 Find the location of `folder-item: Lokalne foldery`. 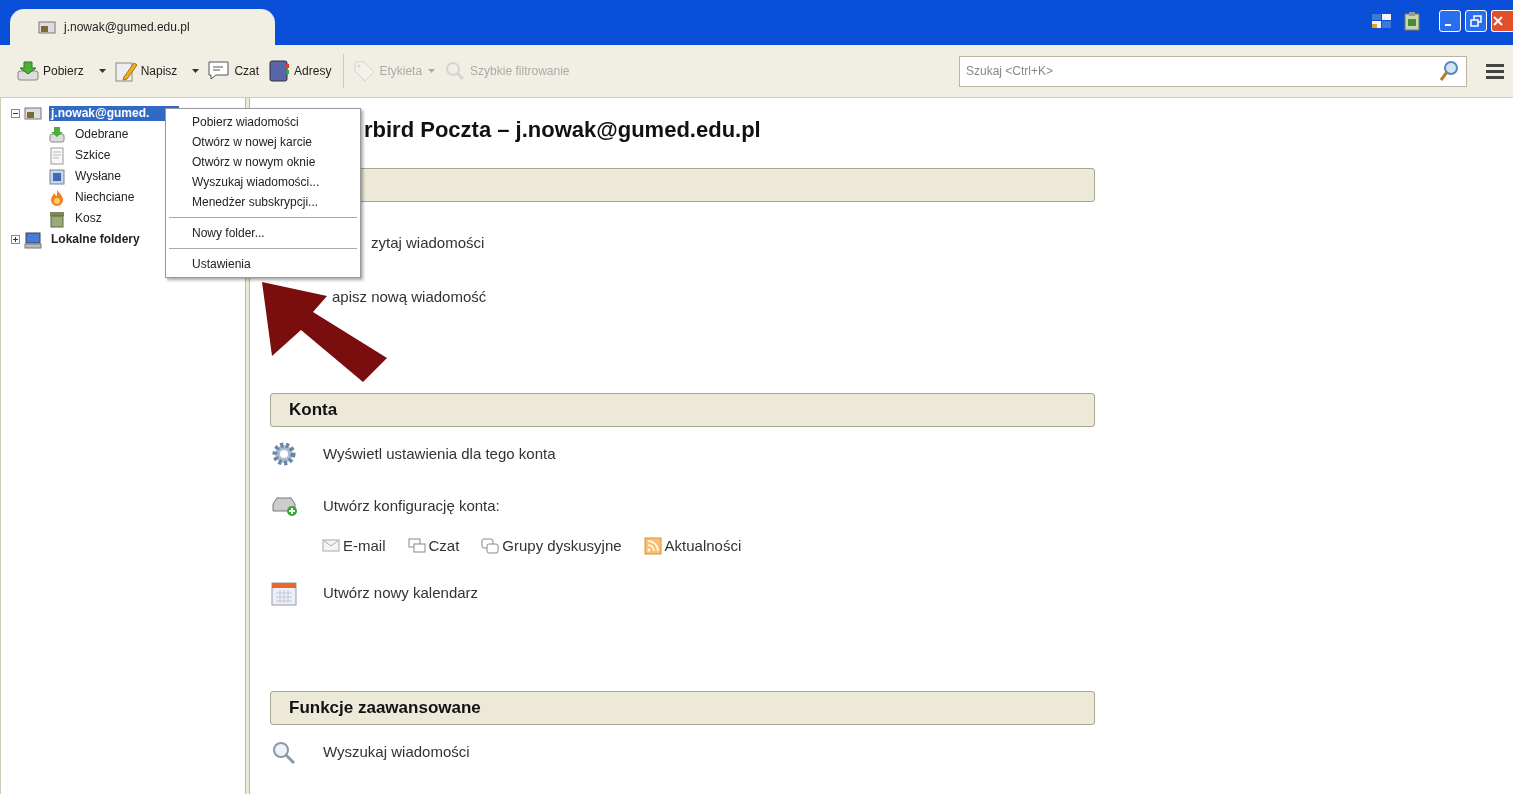

folder-item: Lokalne foldery is located at coordinates (95, 239).